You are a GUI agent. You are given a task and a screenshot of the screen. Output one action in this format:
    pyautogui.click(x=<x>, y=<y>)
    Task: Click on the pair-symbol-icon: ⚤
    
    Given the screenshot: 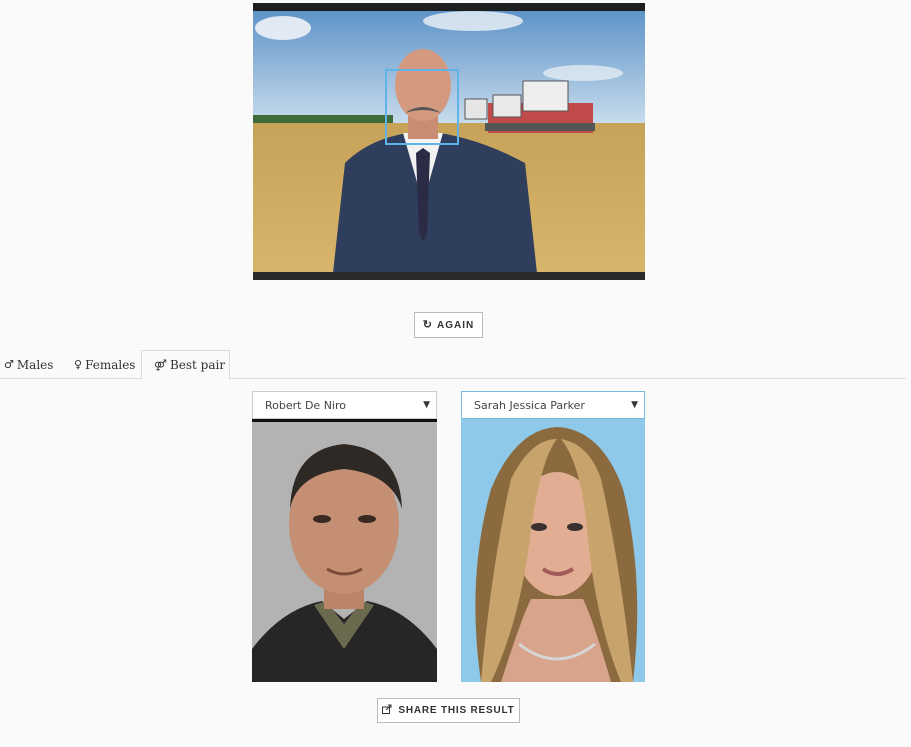 What is the action you would take?
    pyautogui.click(x=160, y=365)
    